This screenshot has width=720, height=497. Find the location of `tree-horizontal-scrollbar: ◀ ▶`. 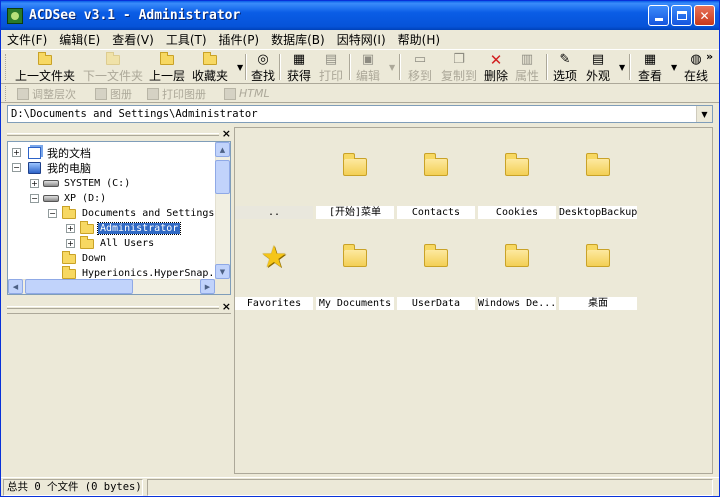

tree-horizontal-scrollbar: ◀ ▶ is located at coordinates (111, 286).